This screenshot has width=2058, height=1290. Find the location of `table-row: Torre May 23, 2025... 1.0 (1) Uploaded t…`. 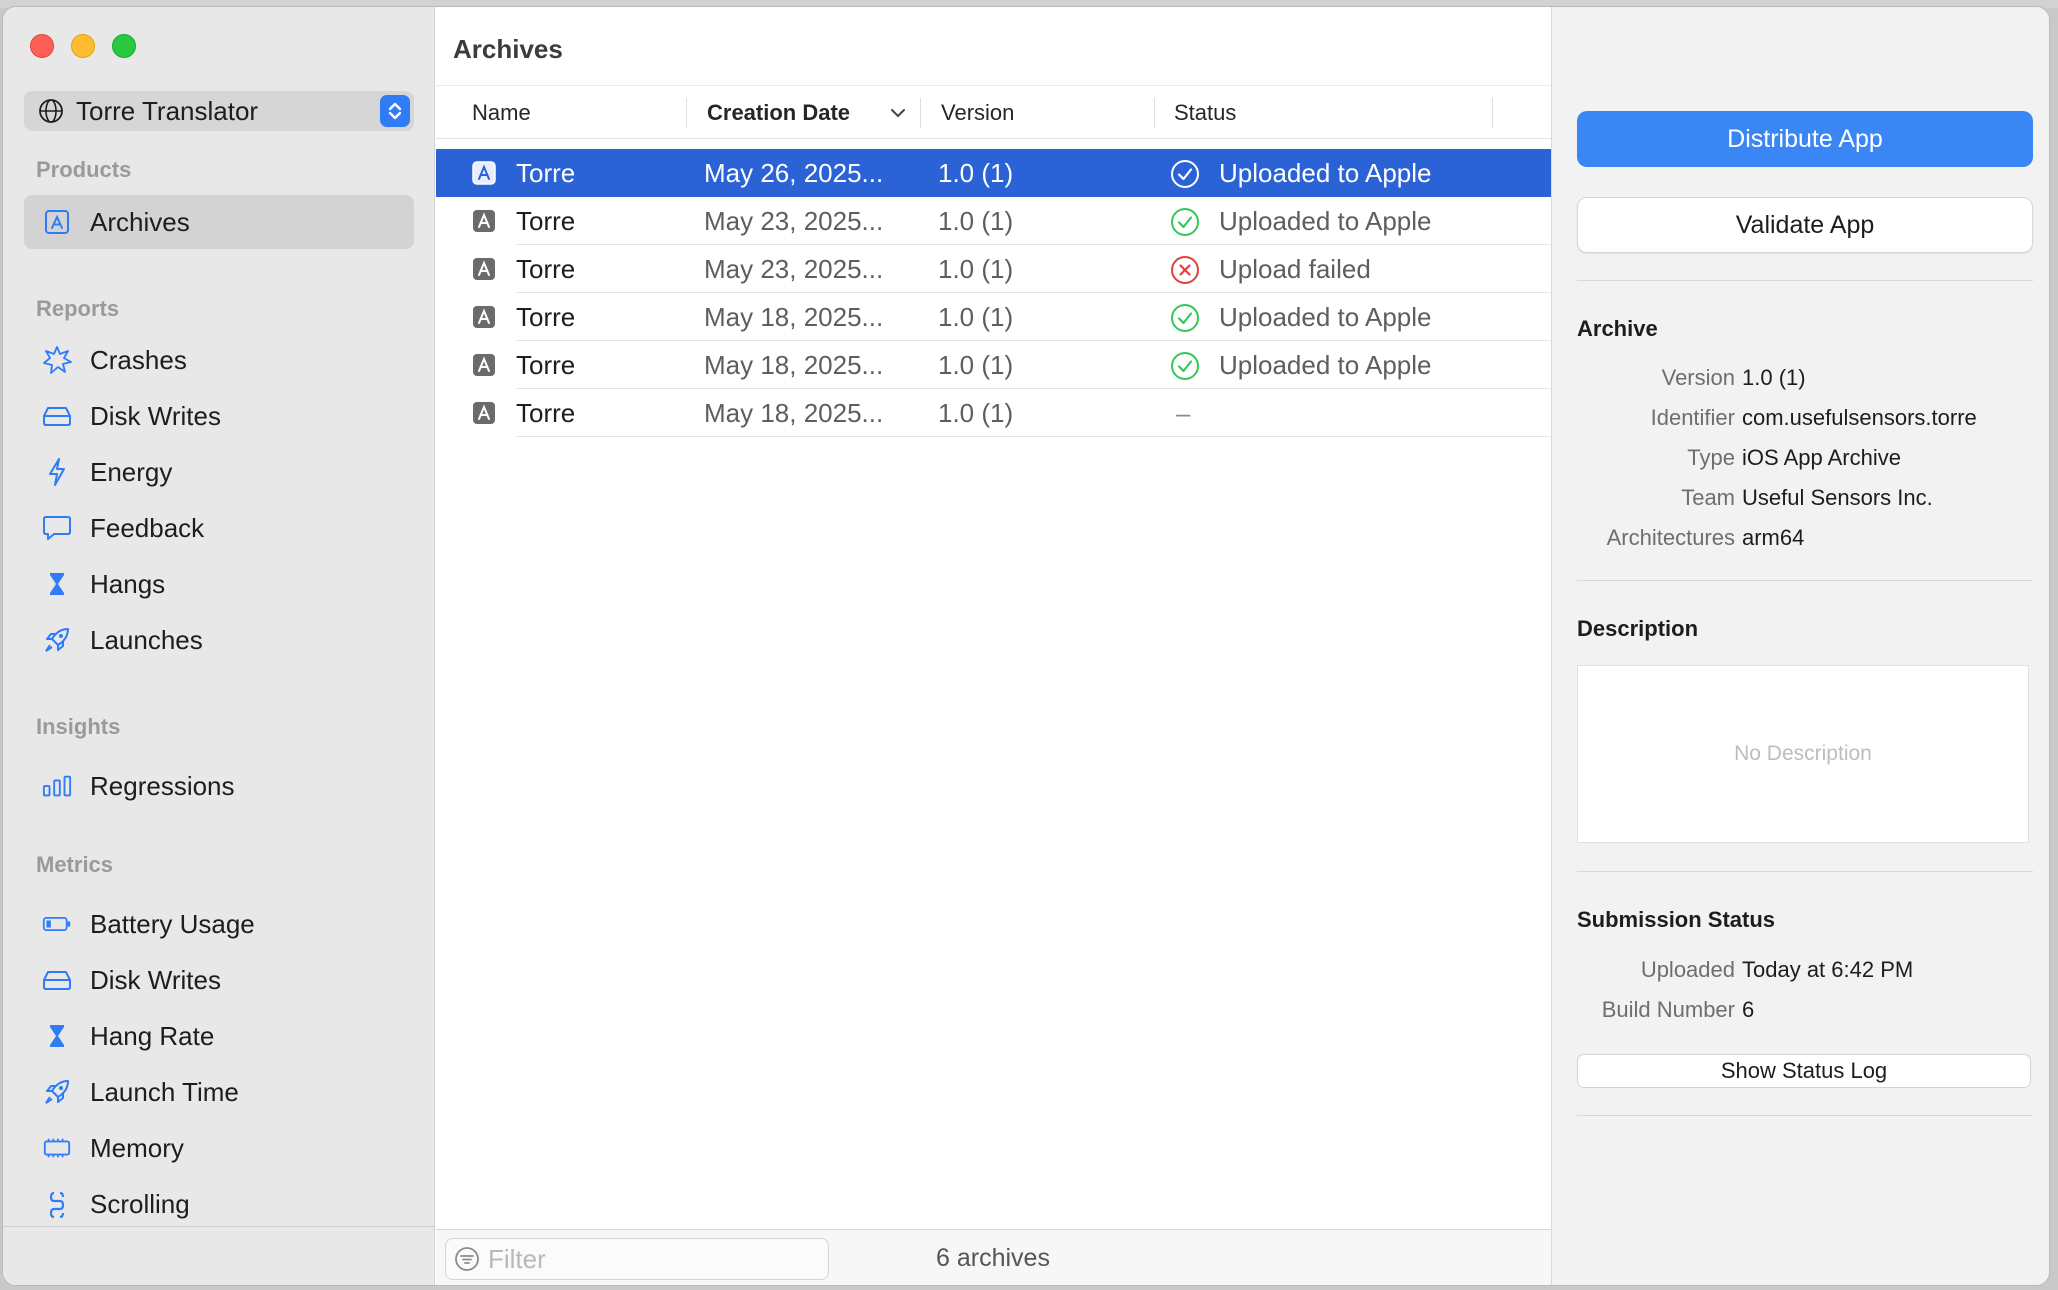

table-row: Torre May 23, 2025... 1.0 (1) Uploaded t… is located at coordinates (993, 221).